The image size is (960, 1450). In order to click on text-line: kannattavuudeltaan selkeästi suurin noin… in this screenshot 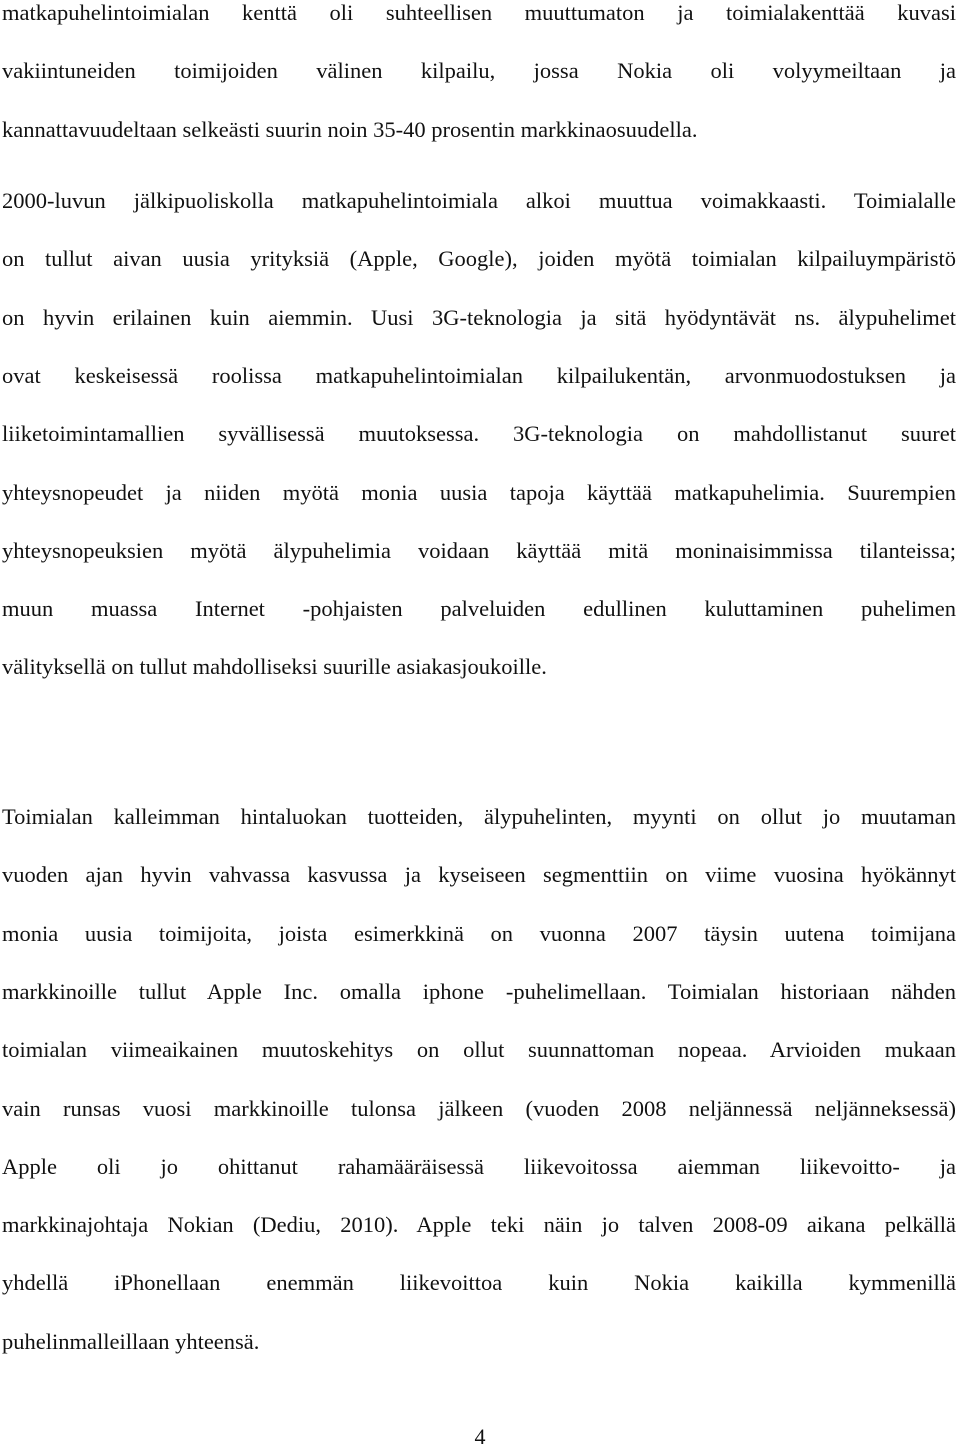, I will do `click(350, 129)`.